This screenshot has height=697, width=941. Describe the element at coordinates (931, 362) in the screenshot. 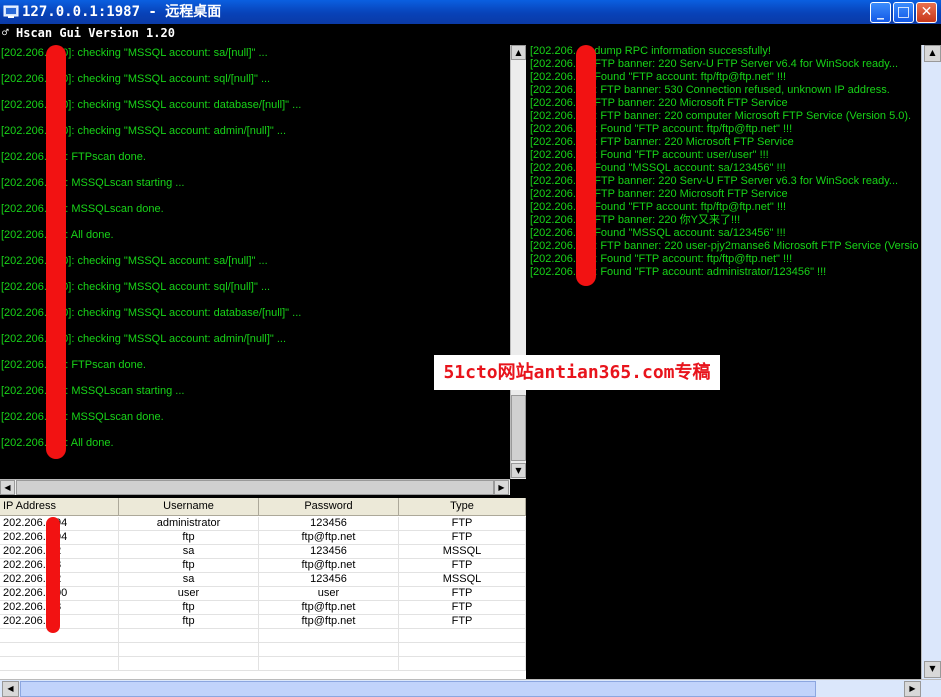

I see `right-log-vscrollbar: ▲ ▼` at that location.